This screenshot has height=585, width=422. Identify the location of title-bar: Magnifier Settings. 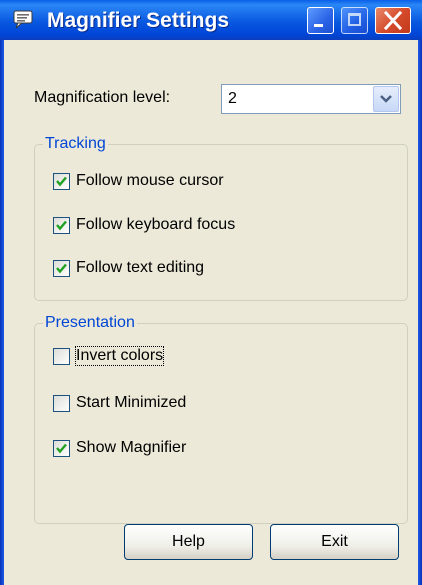
(211, 20).